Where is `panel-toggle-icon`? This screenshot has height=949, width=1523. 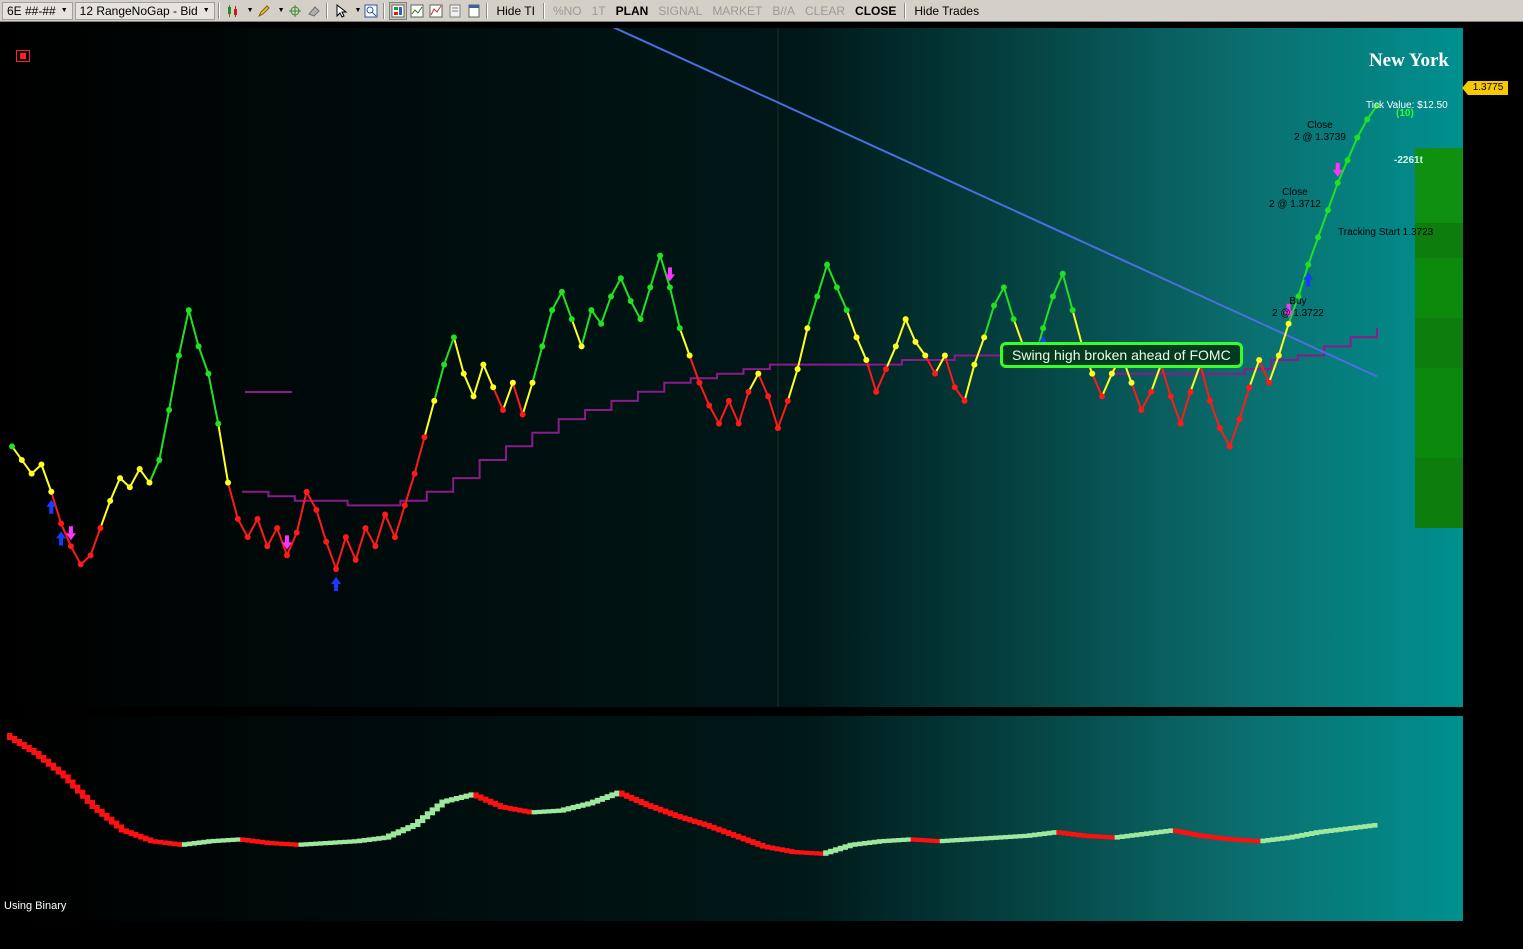 panel-toggle-icon is located at coordinates (23, 56).